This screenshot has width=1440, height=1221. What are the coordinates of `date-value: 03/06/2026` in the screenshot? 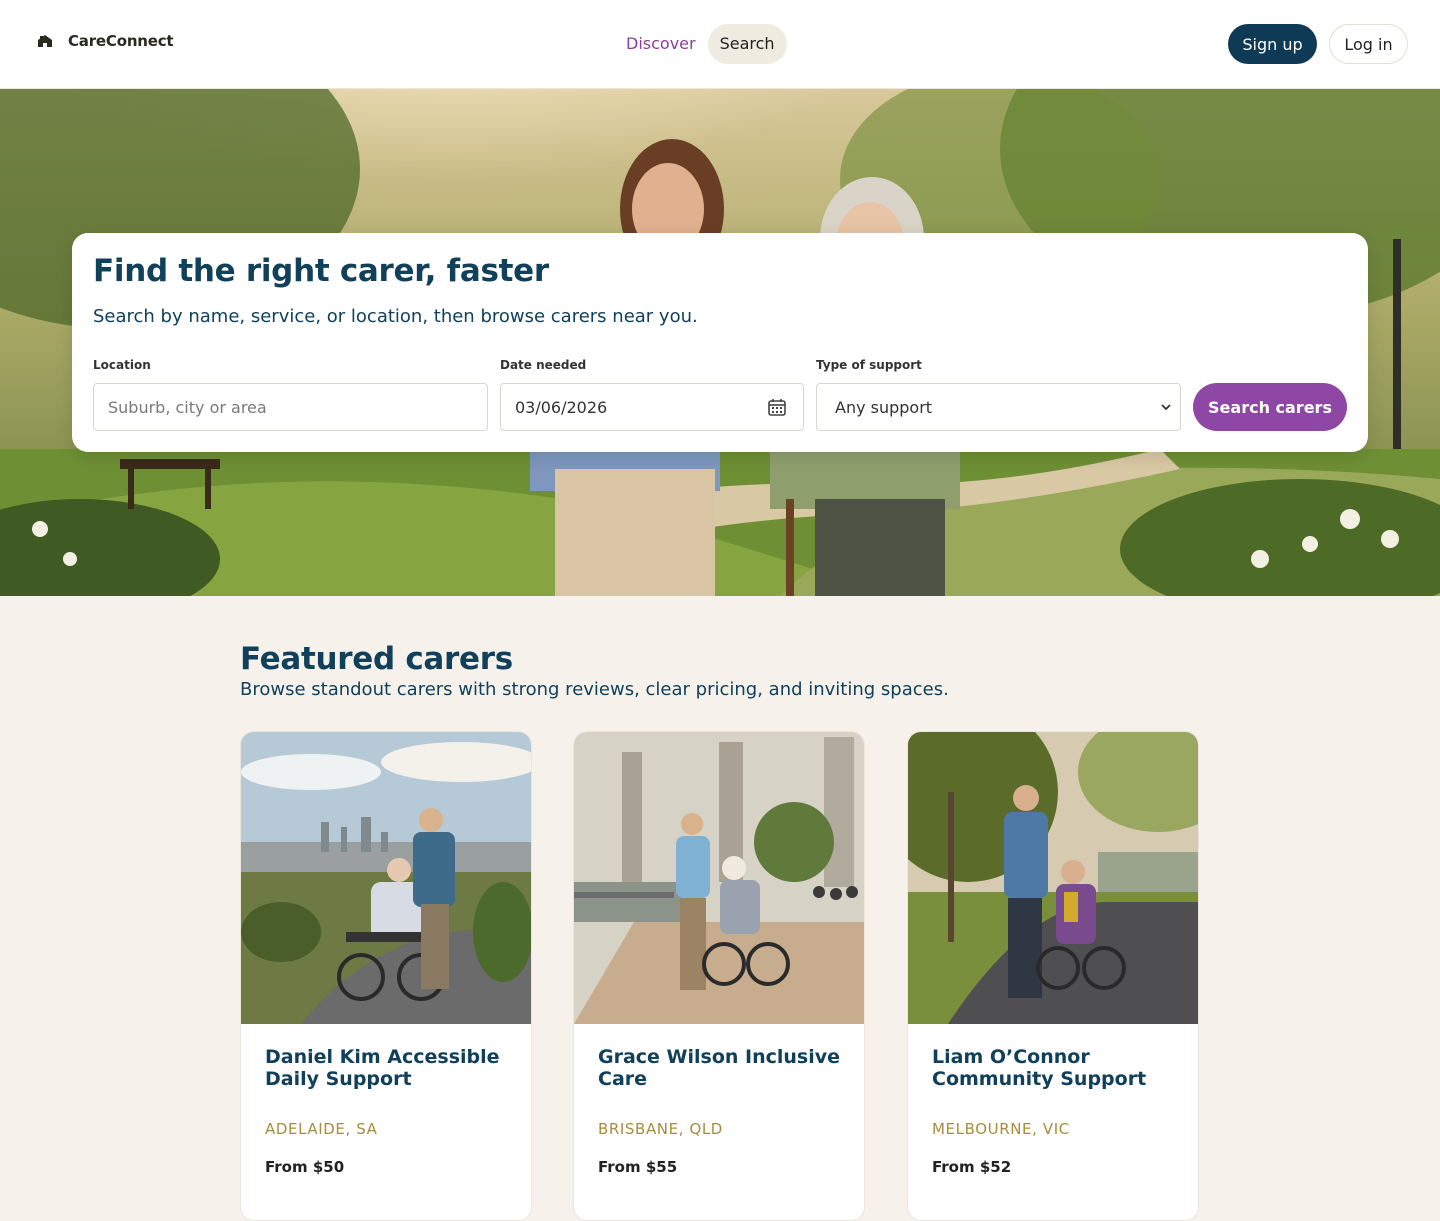 It's located at (561, 407).